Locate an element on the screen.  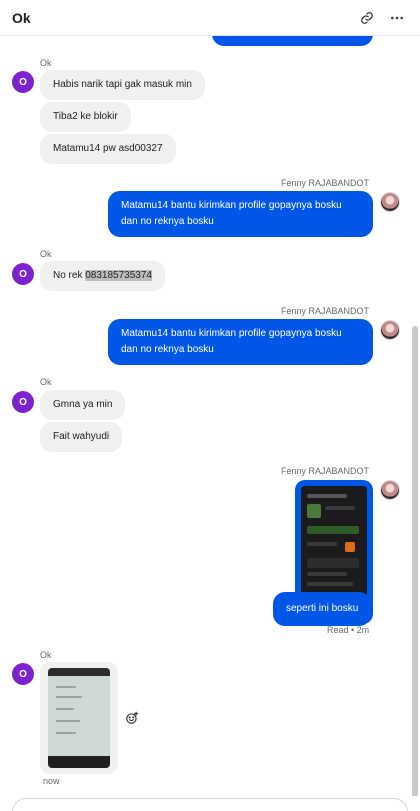
photo-thumbnail is located at coordinates (79, 718).